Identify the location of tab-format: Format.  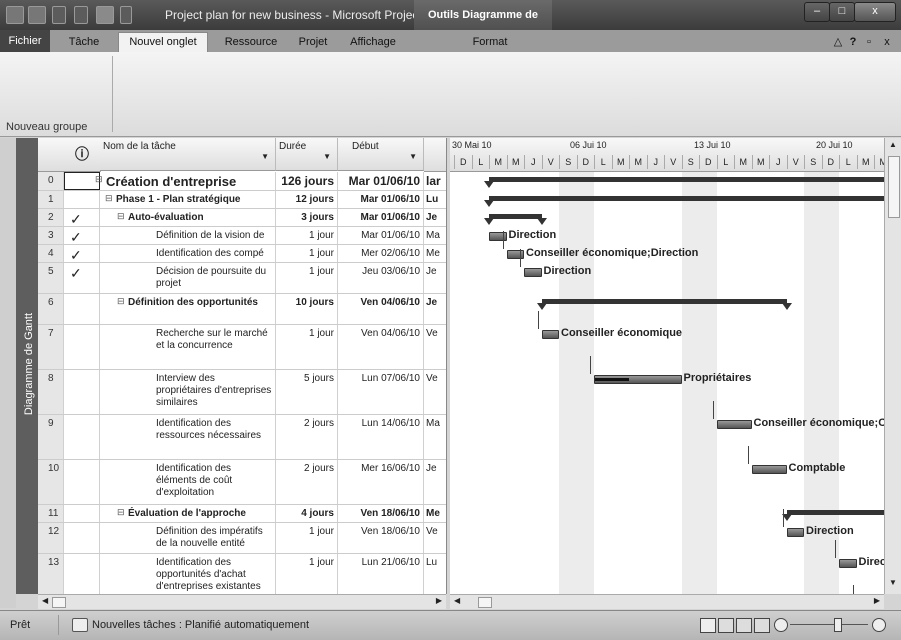
(490, 42).